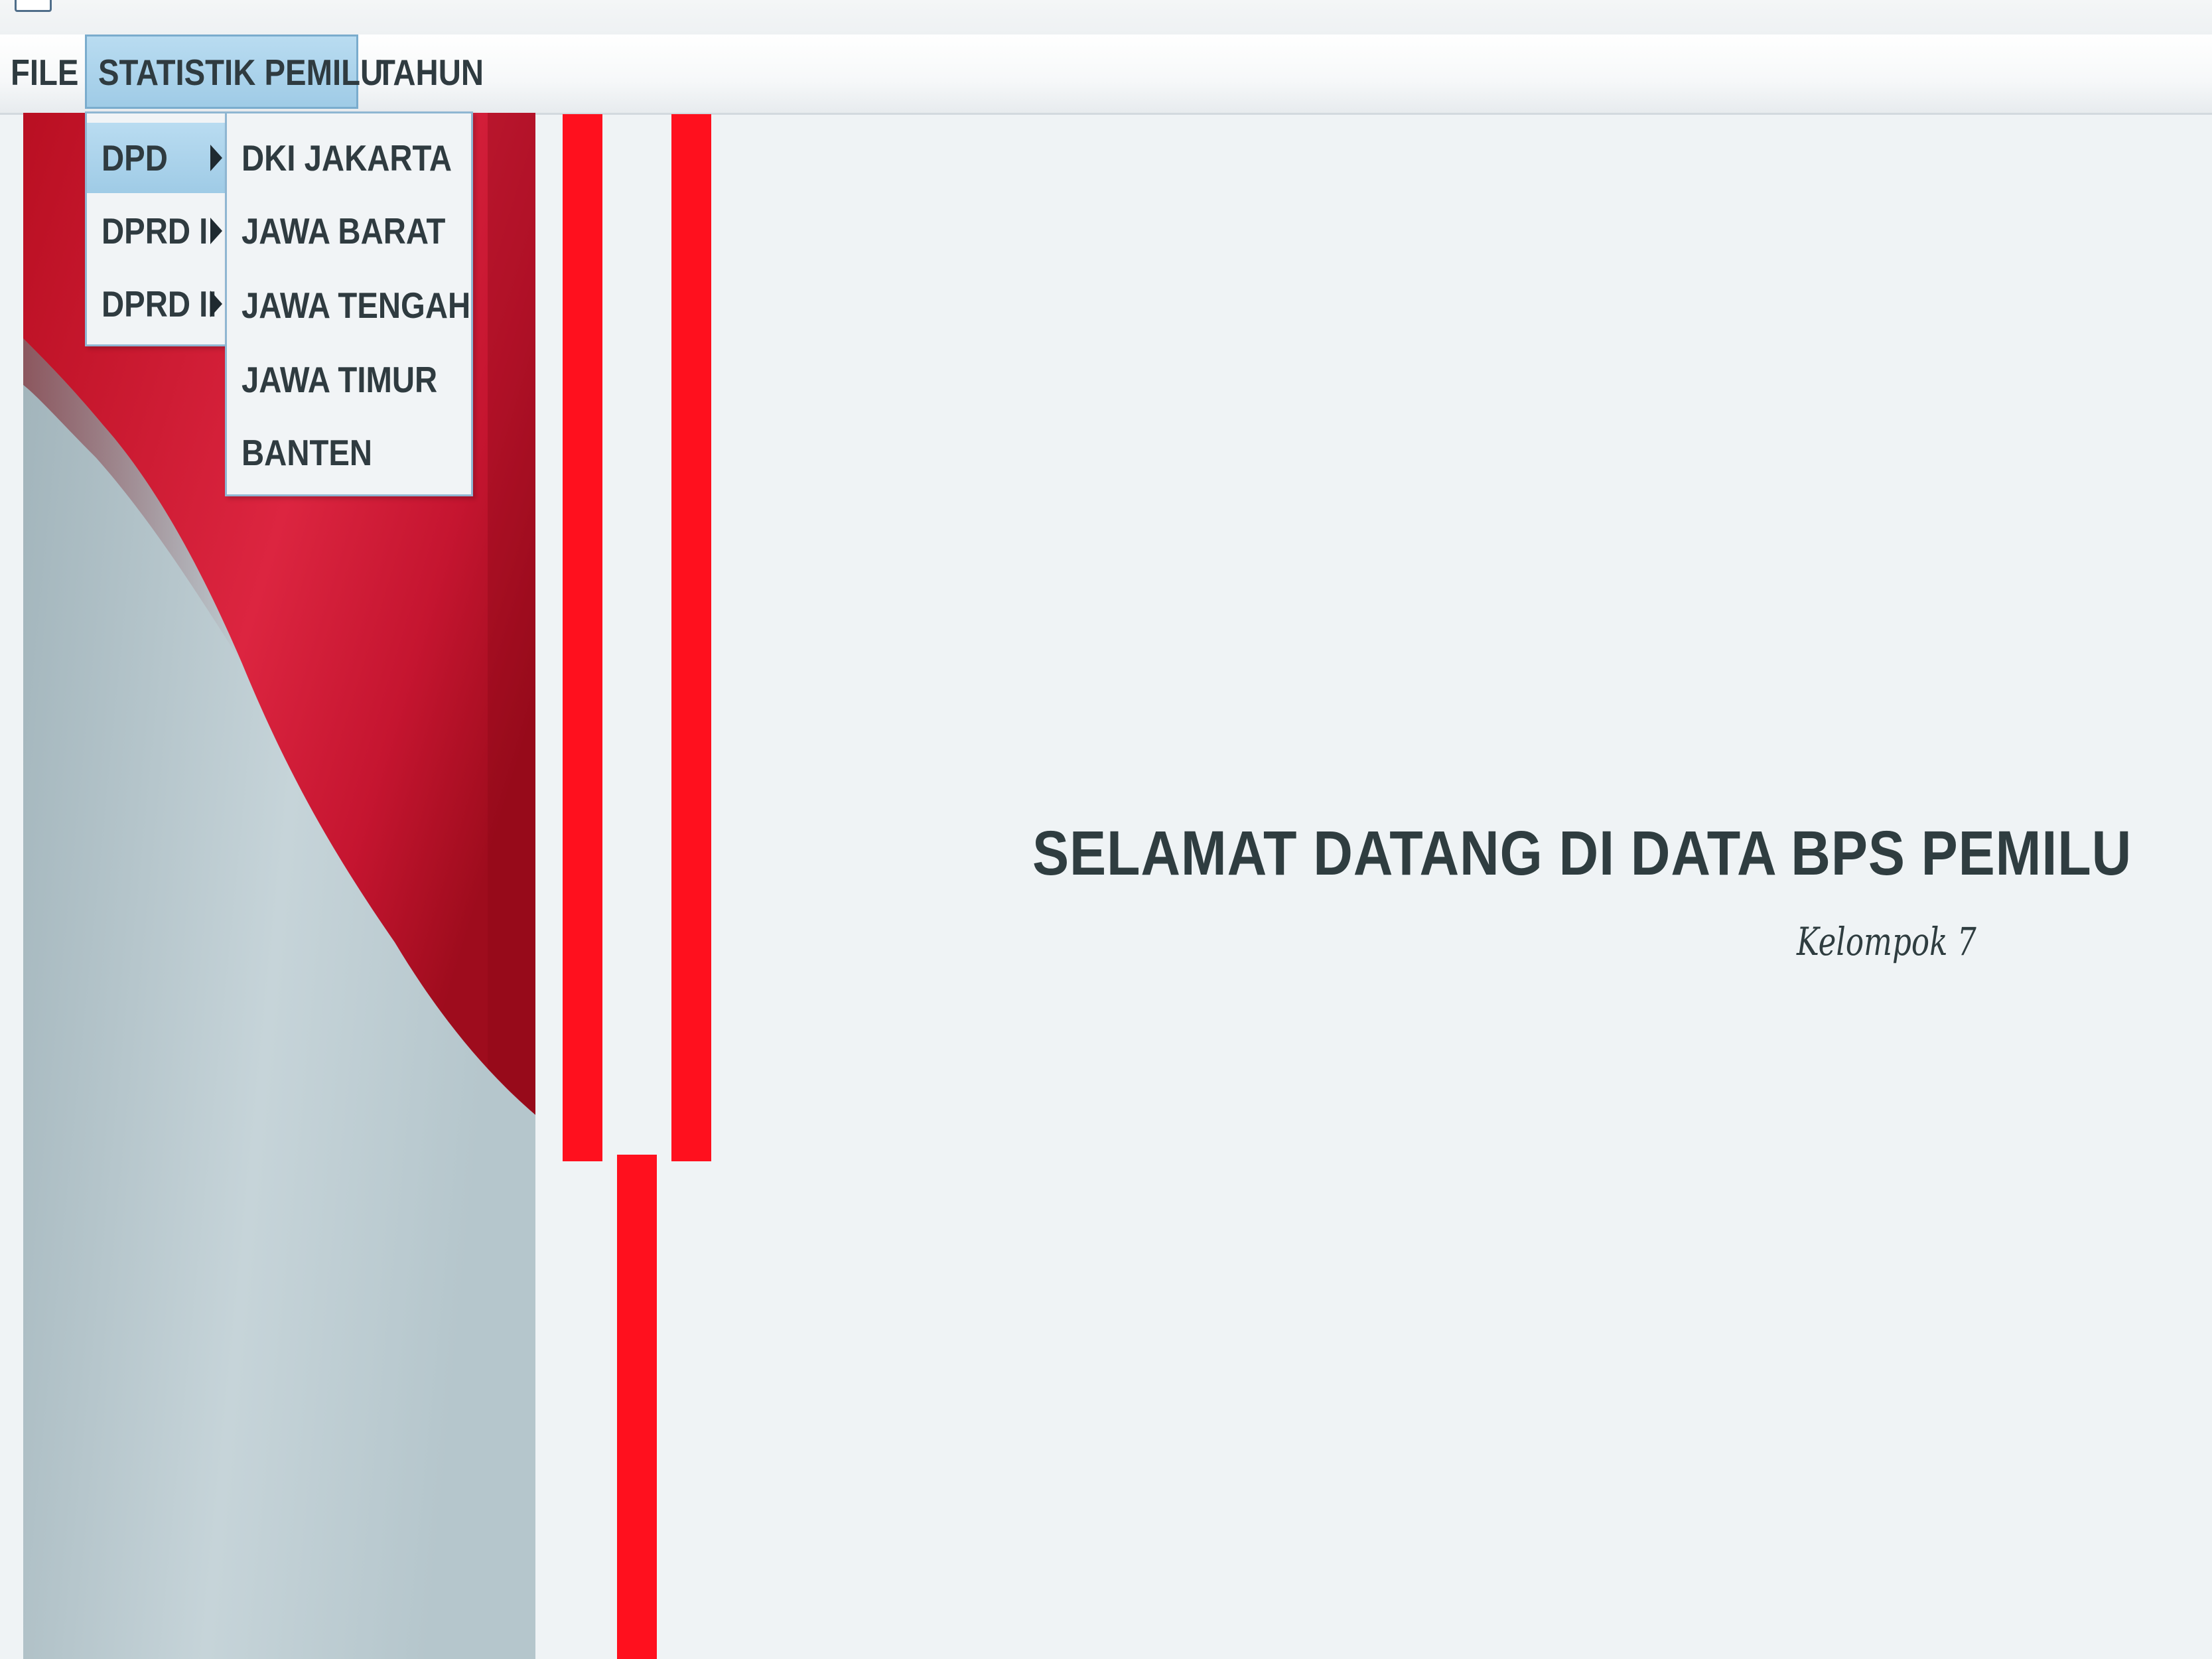 Image resolution: width=2212 pixels, height=1659 pixels. I want to click on submenu-item-jawa-tengah: JAWA TENGAH, so click(349, 305).